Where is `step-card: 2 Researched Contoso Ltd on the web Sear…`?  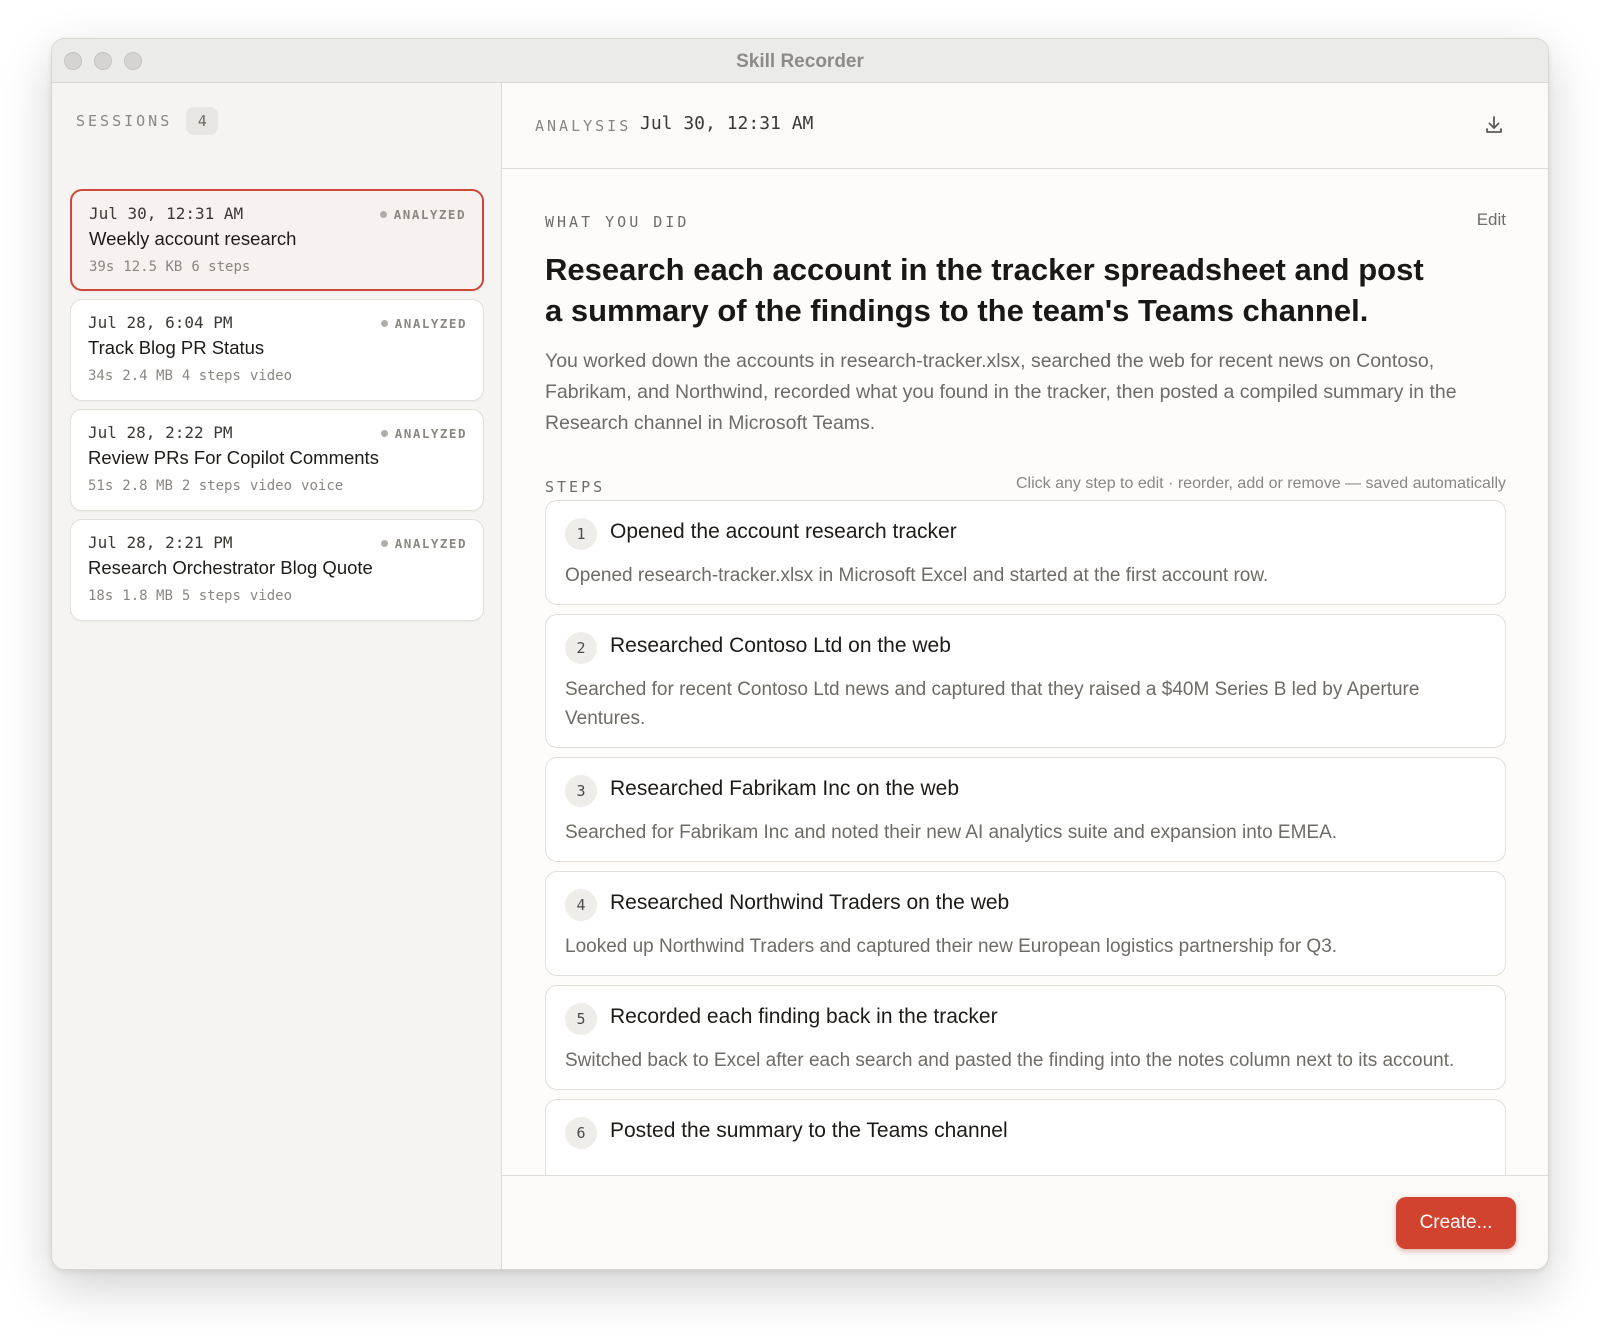 step-card: 2 Researched Contoso Ltd on the web Sear… is located at coordinates (1025, 681).